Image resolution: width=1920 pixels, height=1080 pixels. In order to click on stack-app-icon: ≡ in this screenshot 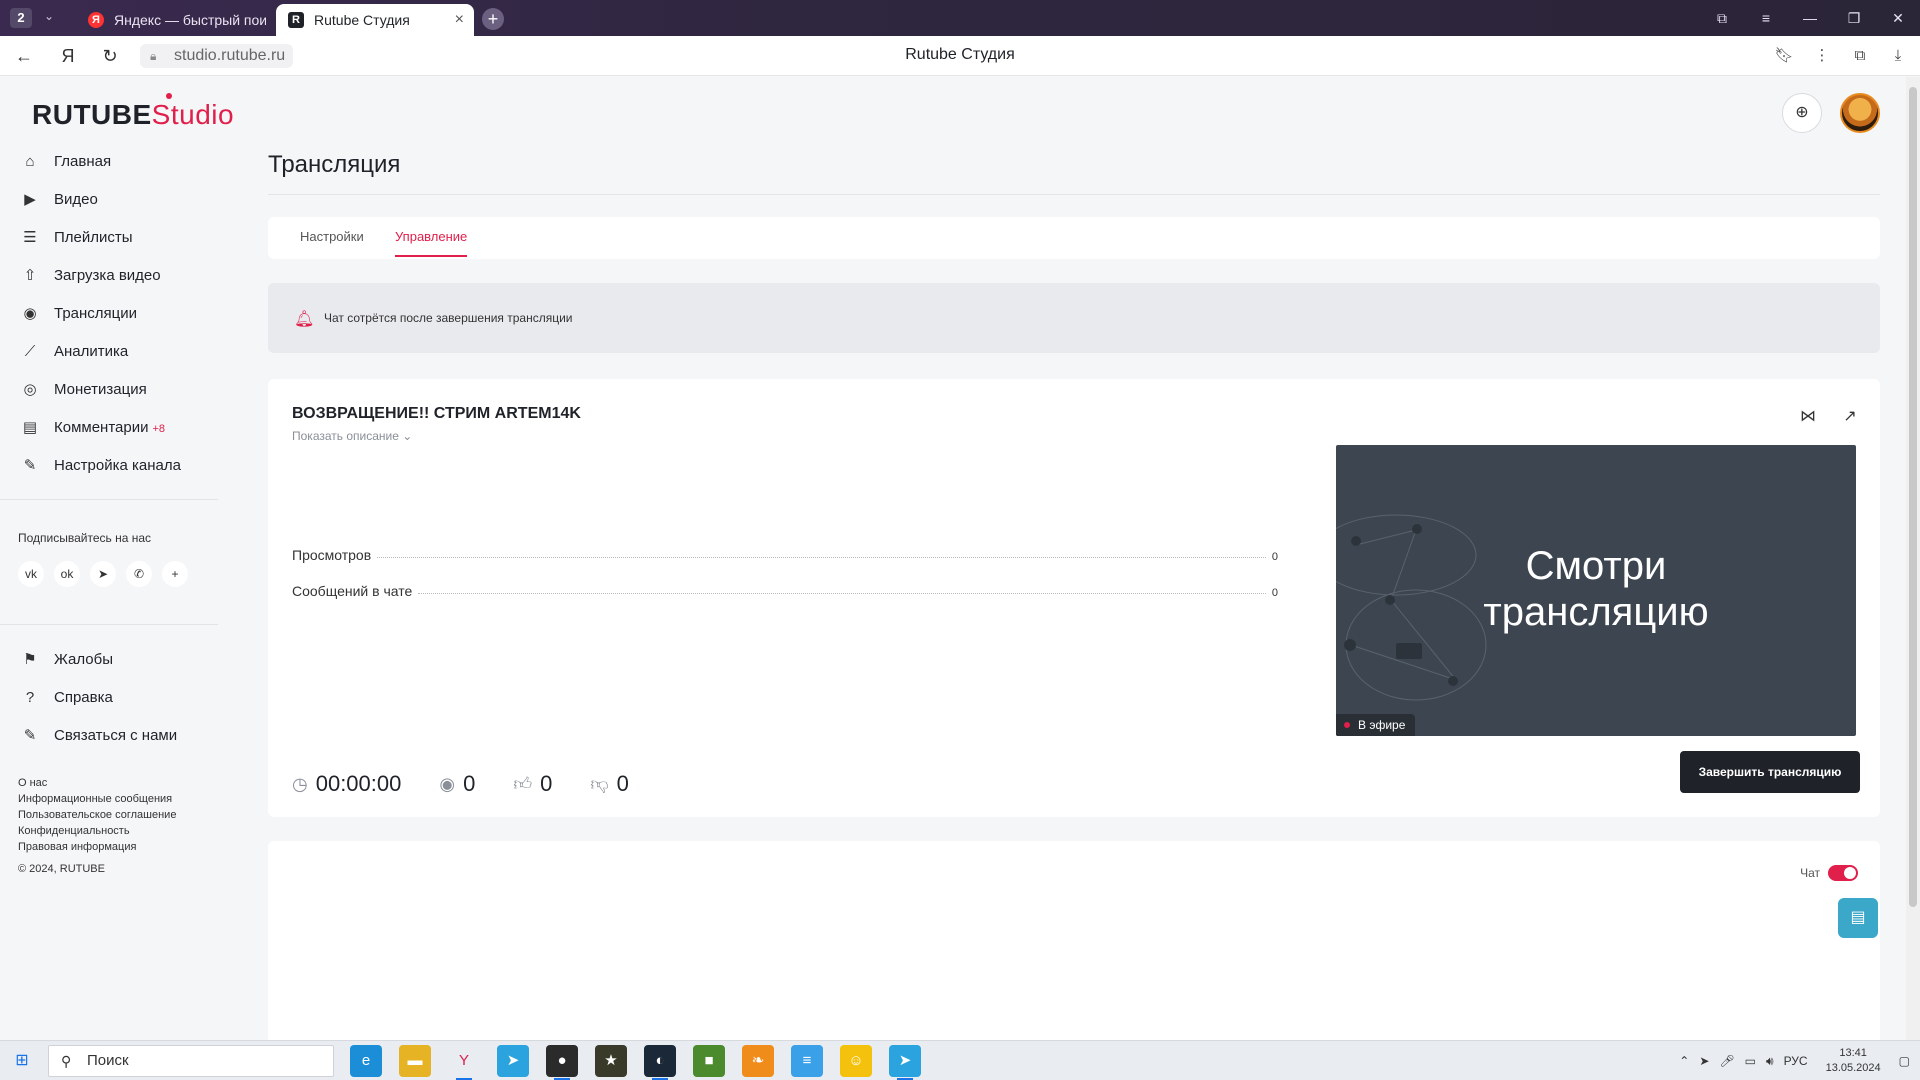, I will do `click(807, 1061)`.